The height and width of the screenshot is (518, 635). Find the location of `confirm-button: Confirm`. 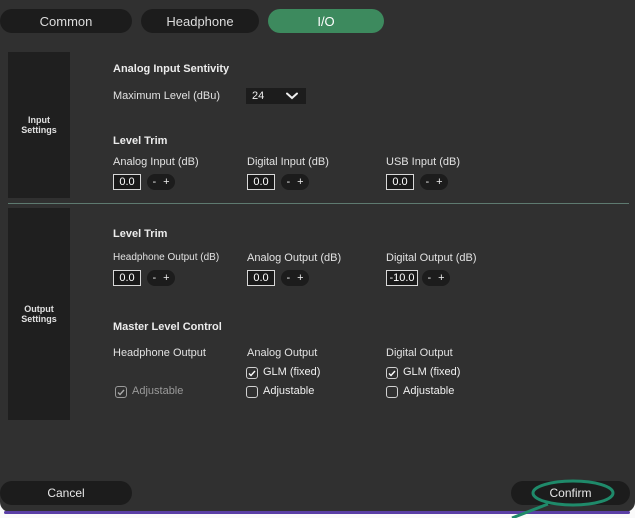

confirm-button: Confirm is located at coordinates (570, 493).